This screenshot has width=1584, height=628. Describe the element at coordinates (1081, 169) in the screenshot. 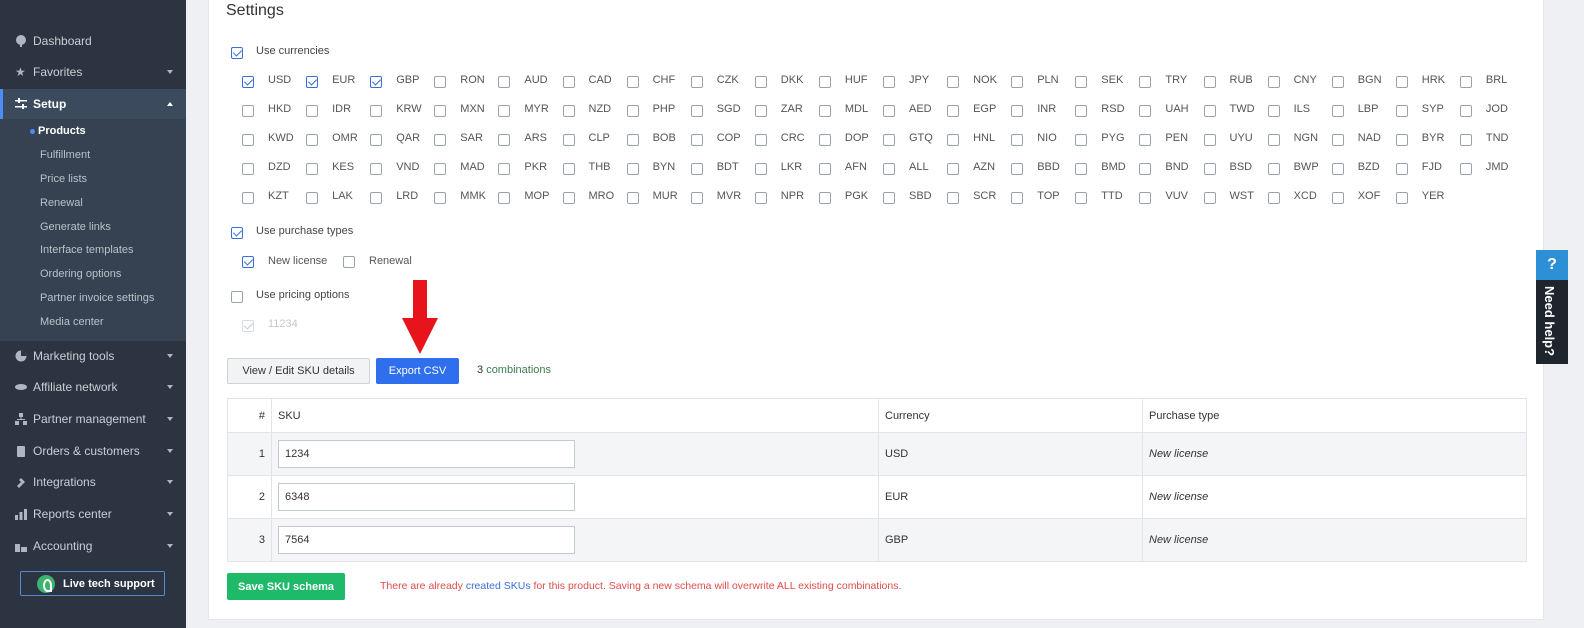

I see `currency-checkbox-bmd` at that location.